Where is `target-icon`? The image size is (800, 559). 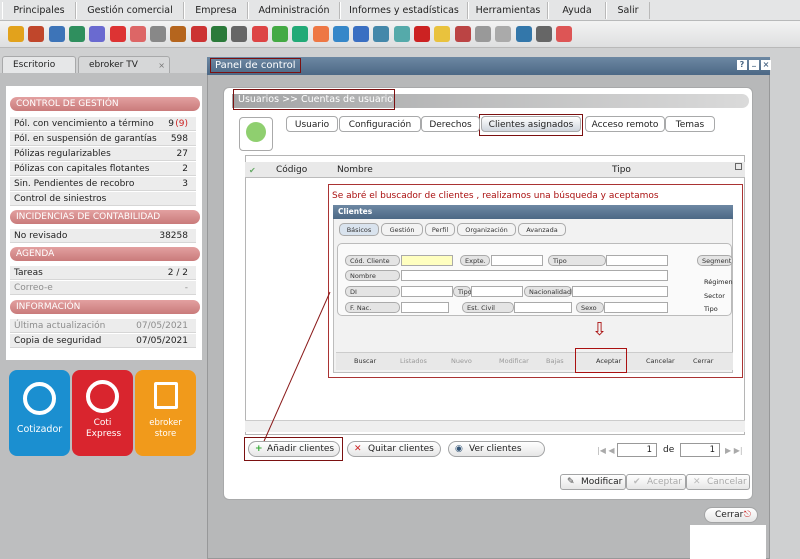
target-icon is located at coordinates (137, 34).